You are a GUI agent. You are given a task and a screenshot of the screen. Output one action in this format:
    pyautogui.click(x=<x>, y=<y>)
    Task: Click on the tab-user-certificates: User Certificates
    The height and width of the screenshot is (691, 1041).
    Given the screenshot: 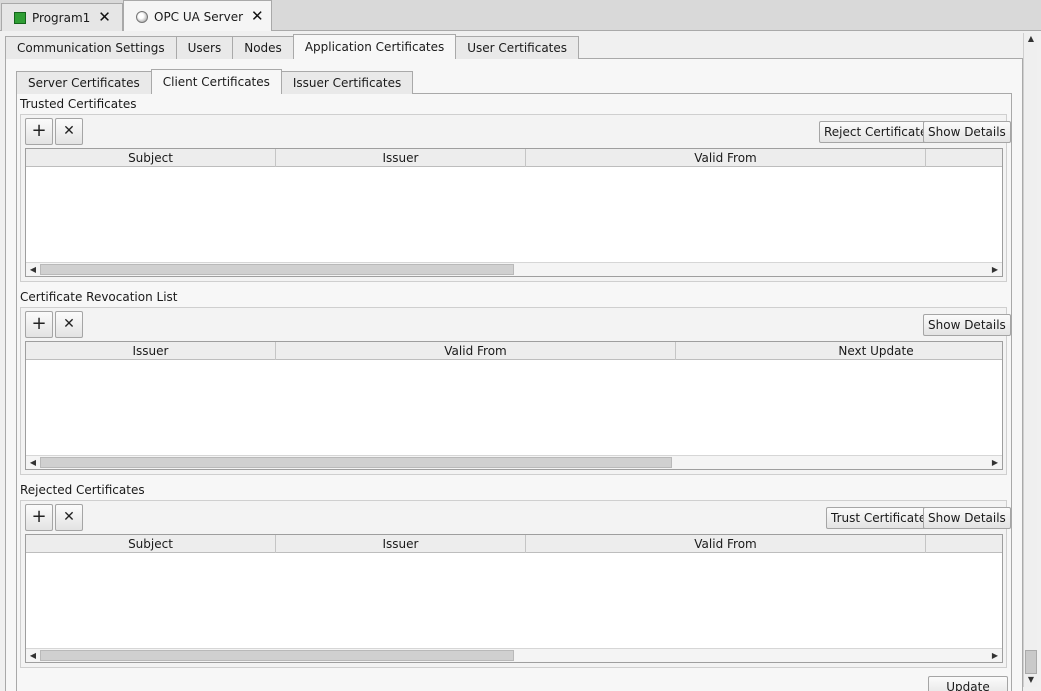 What is the action you would take?
    pyautogui.click(x=517, y=47)
    